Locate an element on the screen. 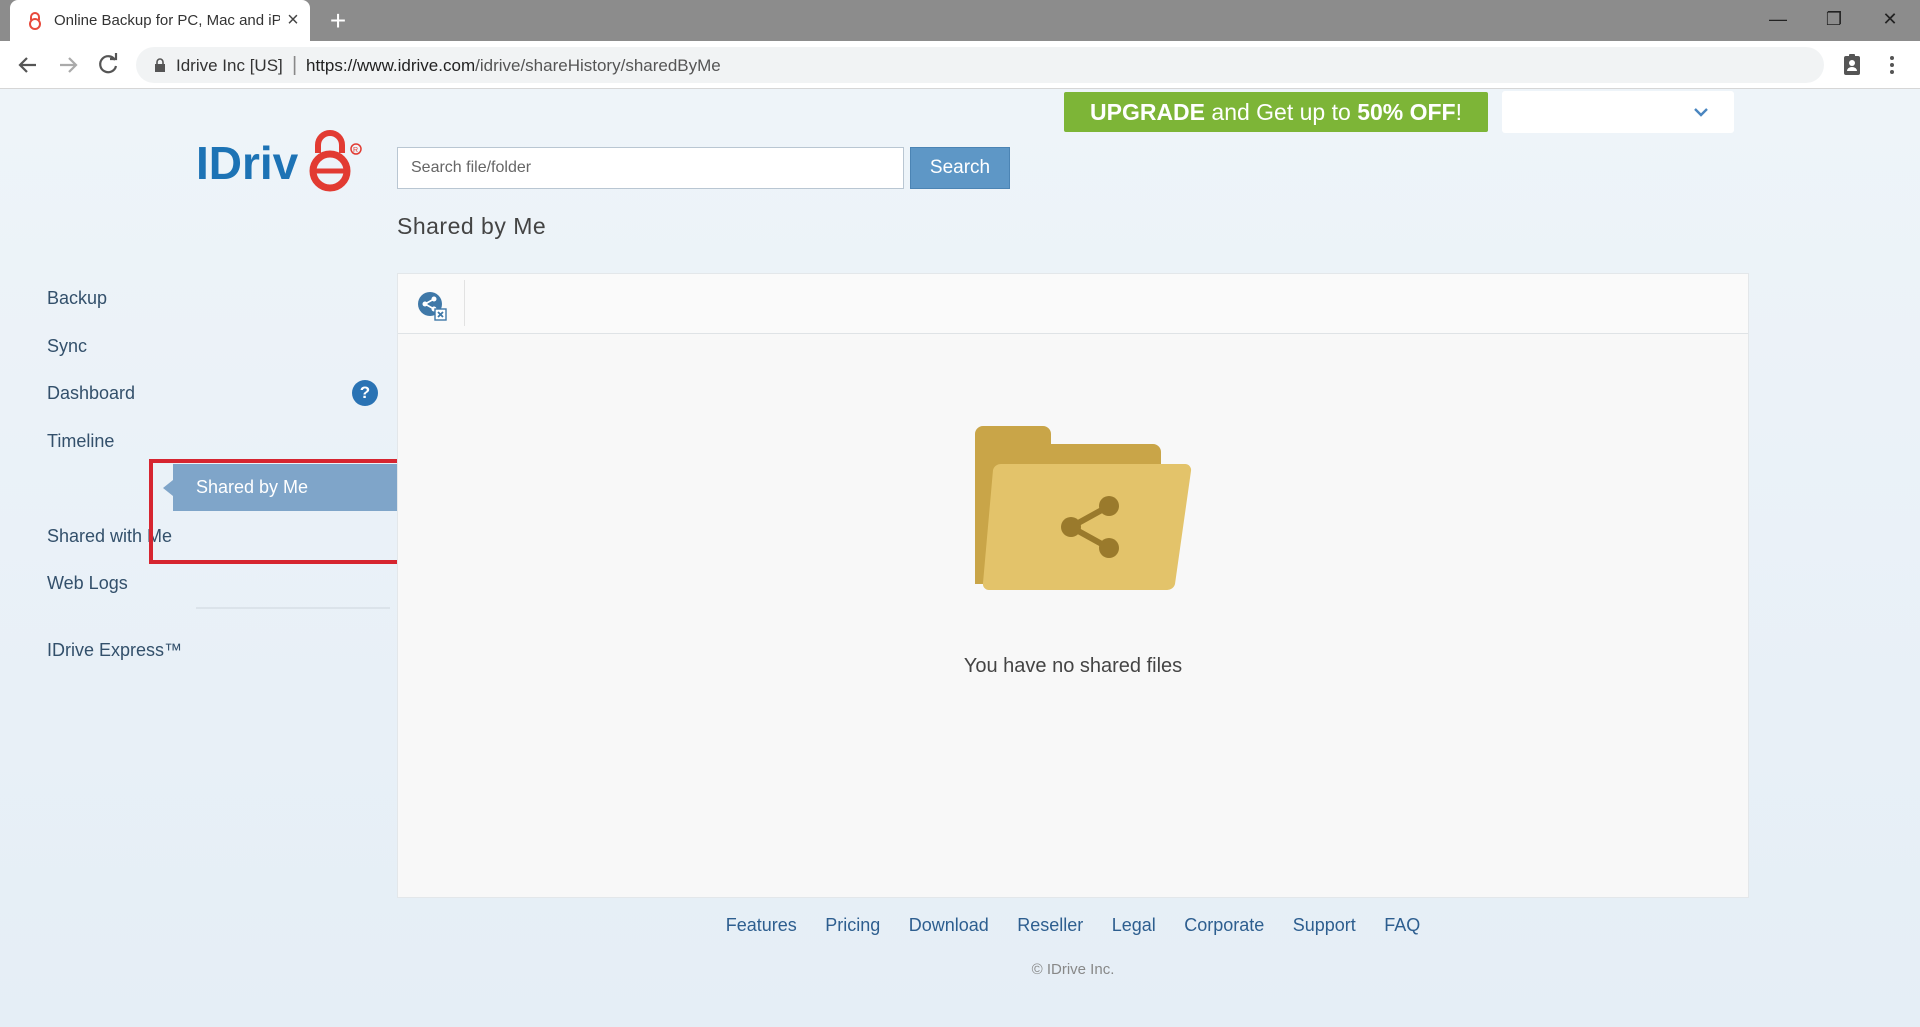 The width and height of the screenshot is (1920, 1027). idrive-favicon-icon is located at coordinates (35, 21).